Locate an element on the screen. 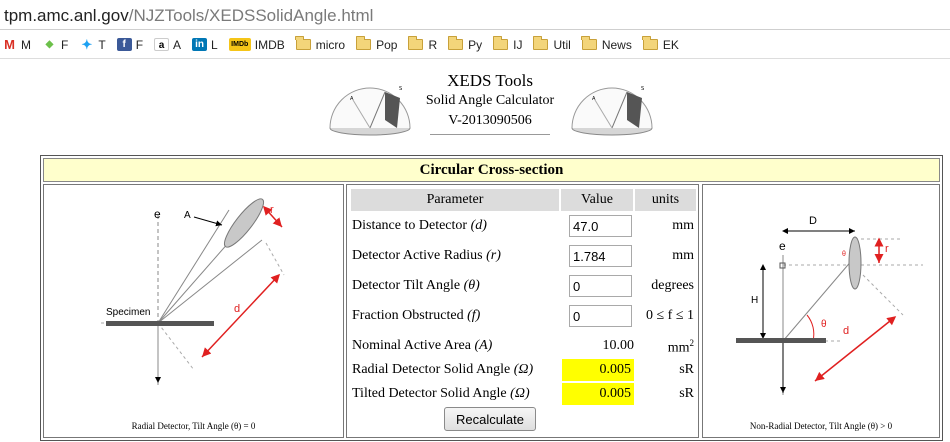  bookmark-py: Py is located at coordinates (465, 44).